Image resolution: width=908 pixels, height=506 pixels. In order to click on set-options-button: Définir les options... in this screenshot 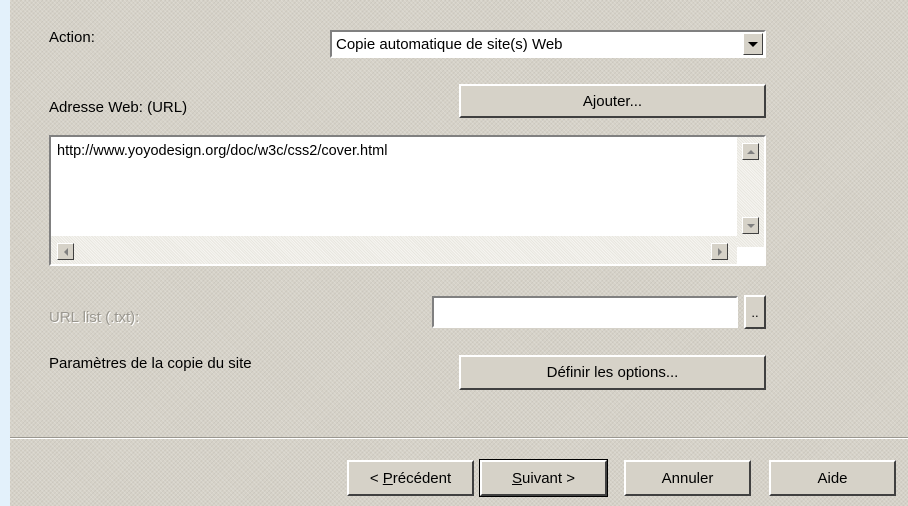, I will do `click(612, 372)`.